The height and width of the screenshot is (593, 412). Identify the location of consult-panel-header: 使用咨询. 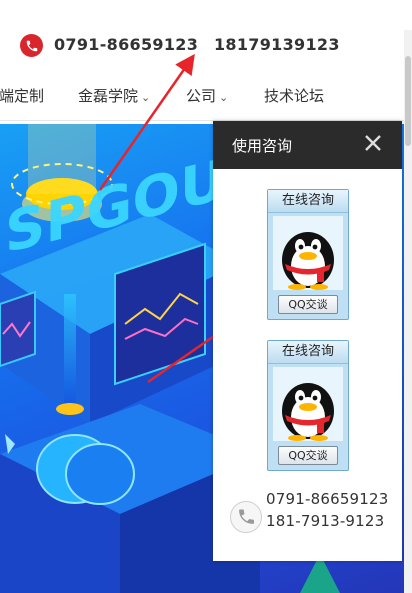
(307, 145).